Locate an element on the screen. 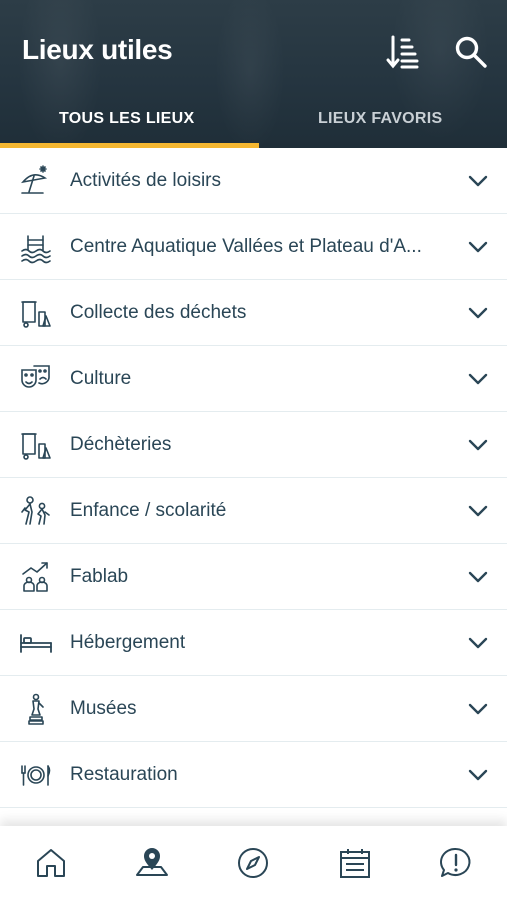 The width and height of the screenshot is (507, 900). category-label: Activités de loisirs is located at coordinates (145, 180).